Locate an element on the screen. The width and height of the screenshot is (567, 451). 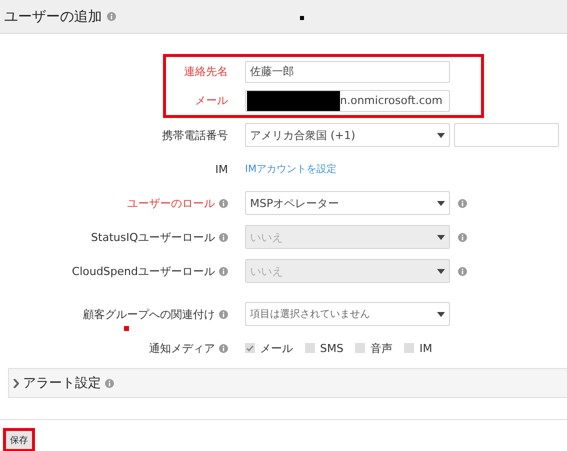
field-label: IM is located at coordinates (221, 169).